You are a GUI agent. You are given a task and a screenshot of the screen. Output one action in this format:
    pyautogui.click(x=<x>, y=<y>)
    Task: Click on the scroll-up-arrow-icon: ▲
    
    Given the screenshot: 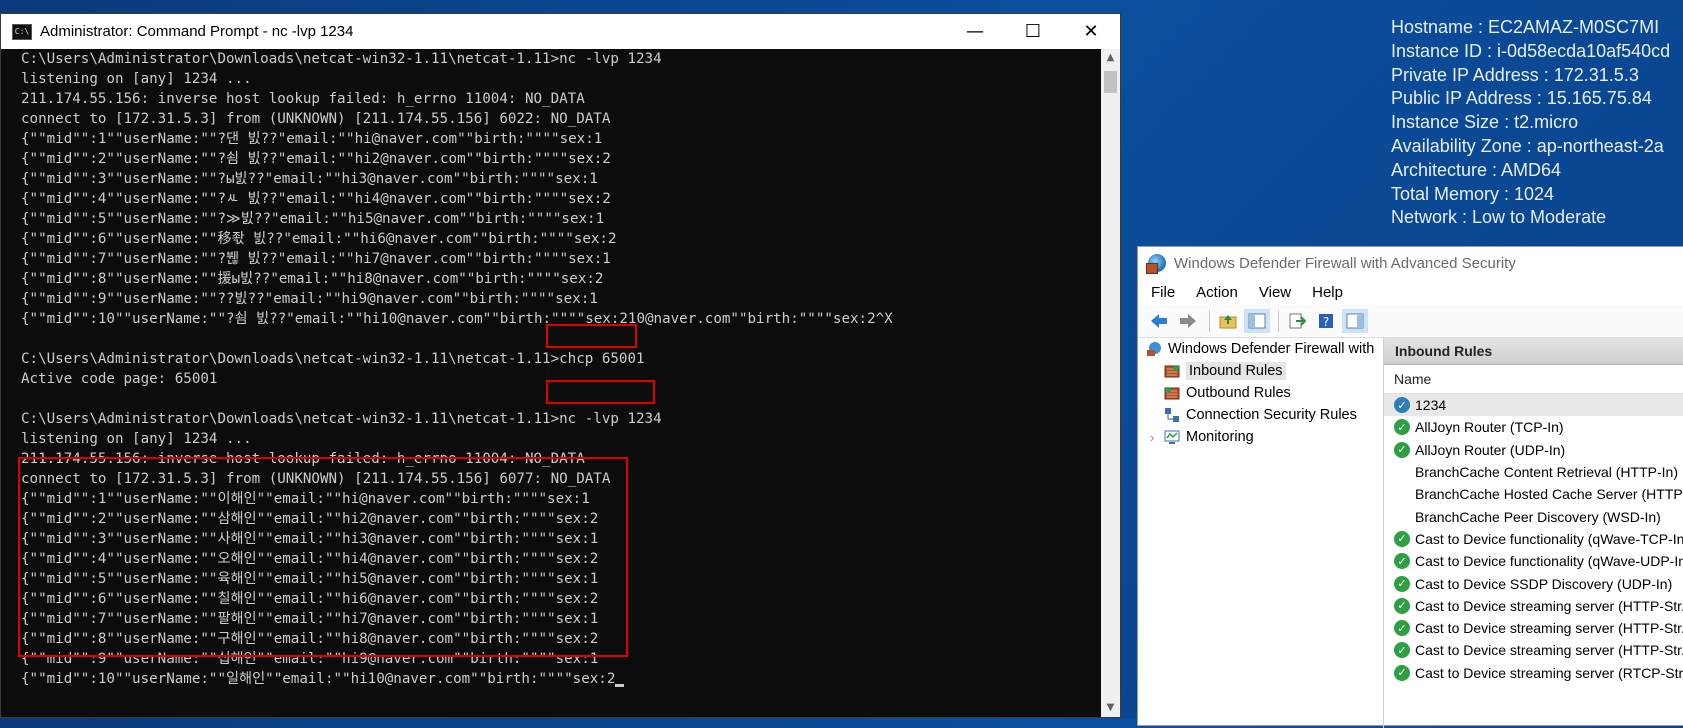 What is the action you would take?
    pyautogui.click(x=1110, y=58)
    